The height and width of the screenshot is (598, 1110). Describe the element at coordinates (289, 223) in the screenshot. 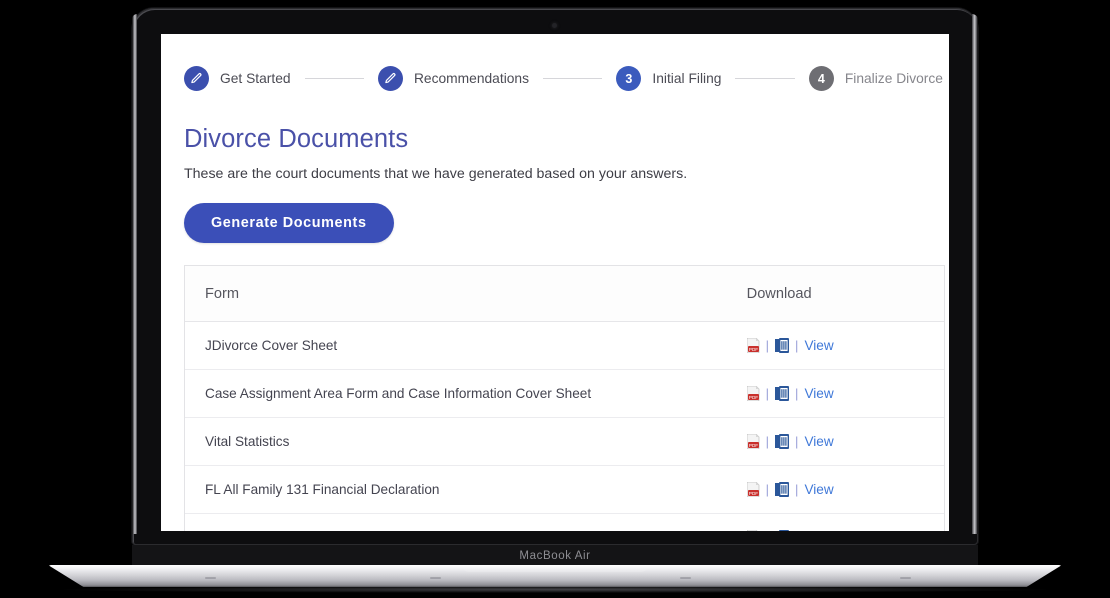

I see `generate-documents-button: Generate Documents` at that location.